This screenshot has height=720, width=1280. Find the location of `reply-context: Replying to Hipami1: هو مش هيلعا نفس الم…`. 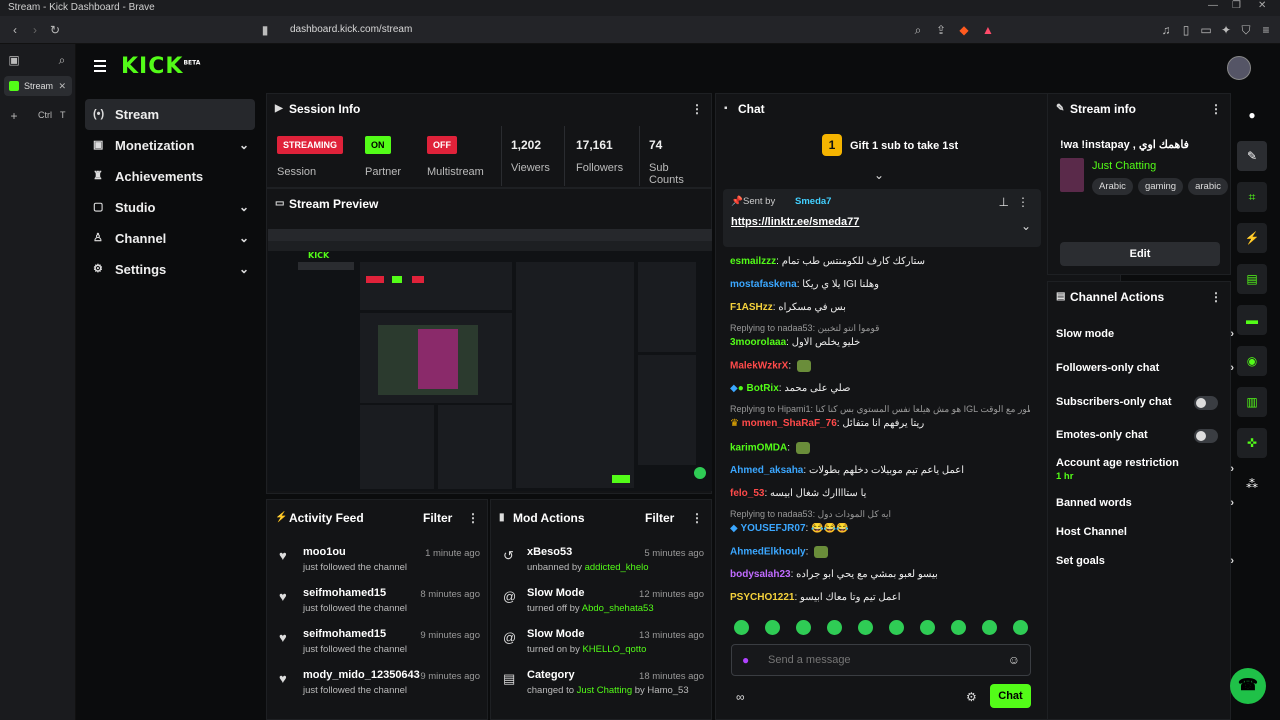

reply-context: Replying to Hipami1: هو مش هيلعا نفس الم… is located at coordinates (880, 409).